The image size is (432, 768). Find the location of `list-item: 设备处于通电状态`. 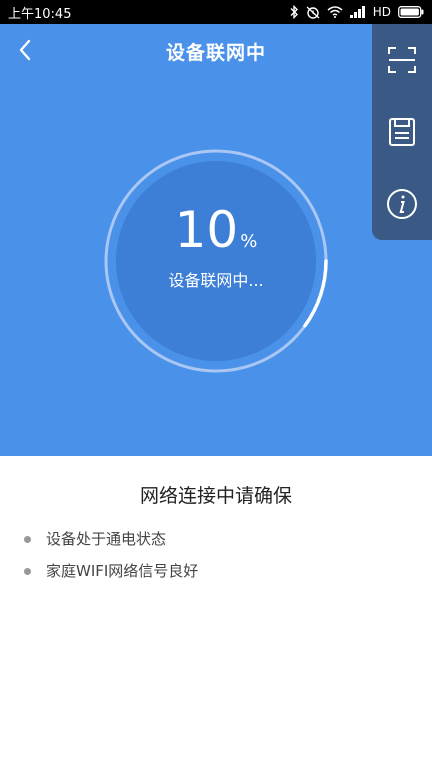

list-item: 设备处于通电状态 is located at coordinates (111, 542).